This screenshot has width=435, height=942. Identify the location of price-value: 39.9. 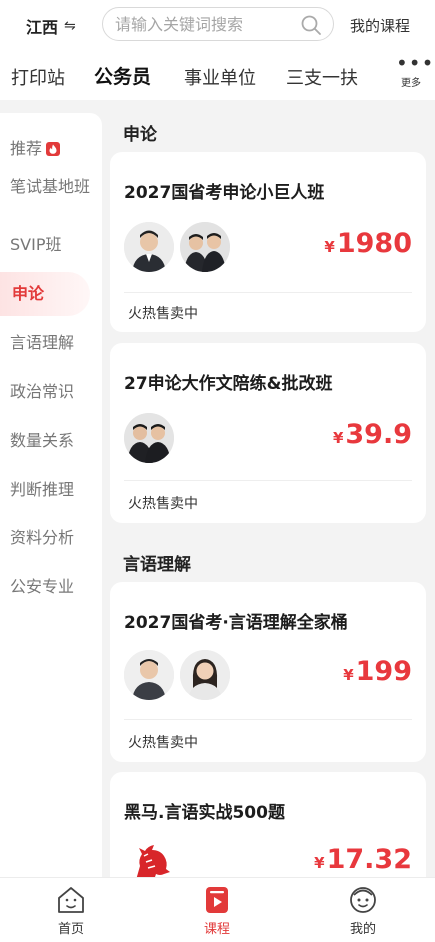
(378, 434).